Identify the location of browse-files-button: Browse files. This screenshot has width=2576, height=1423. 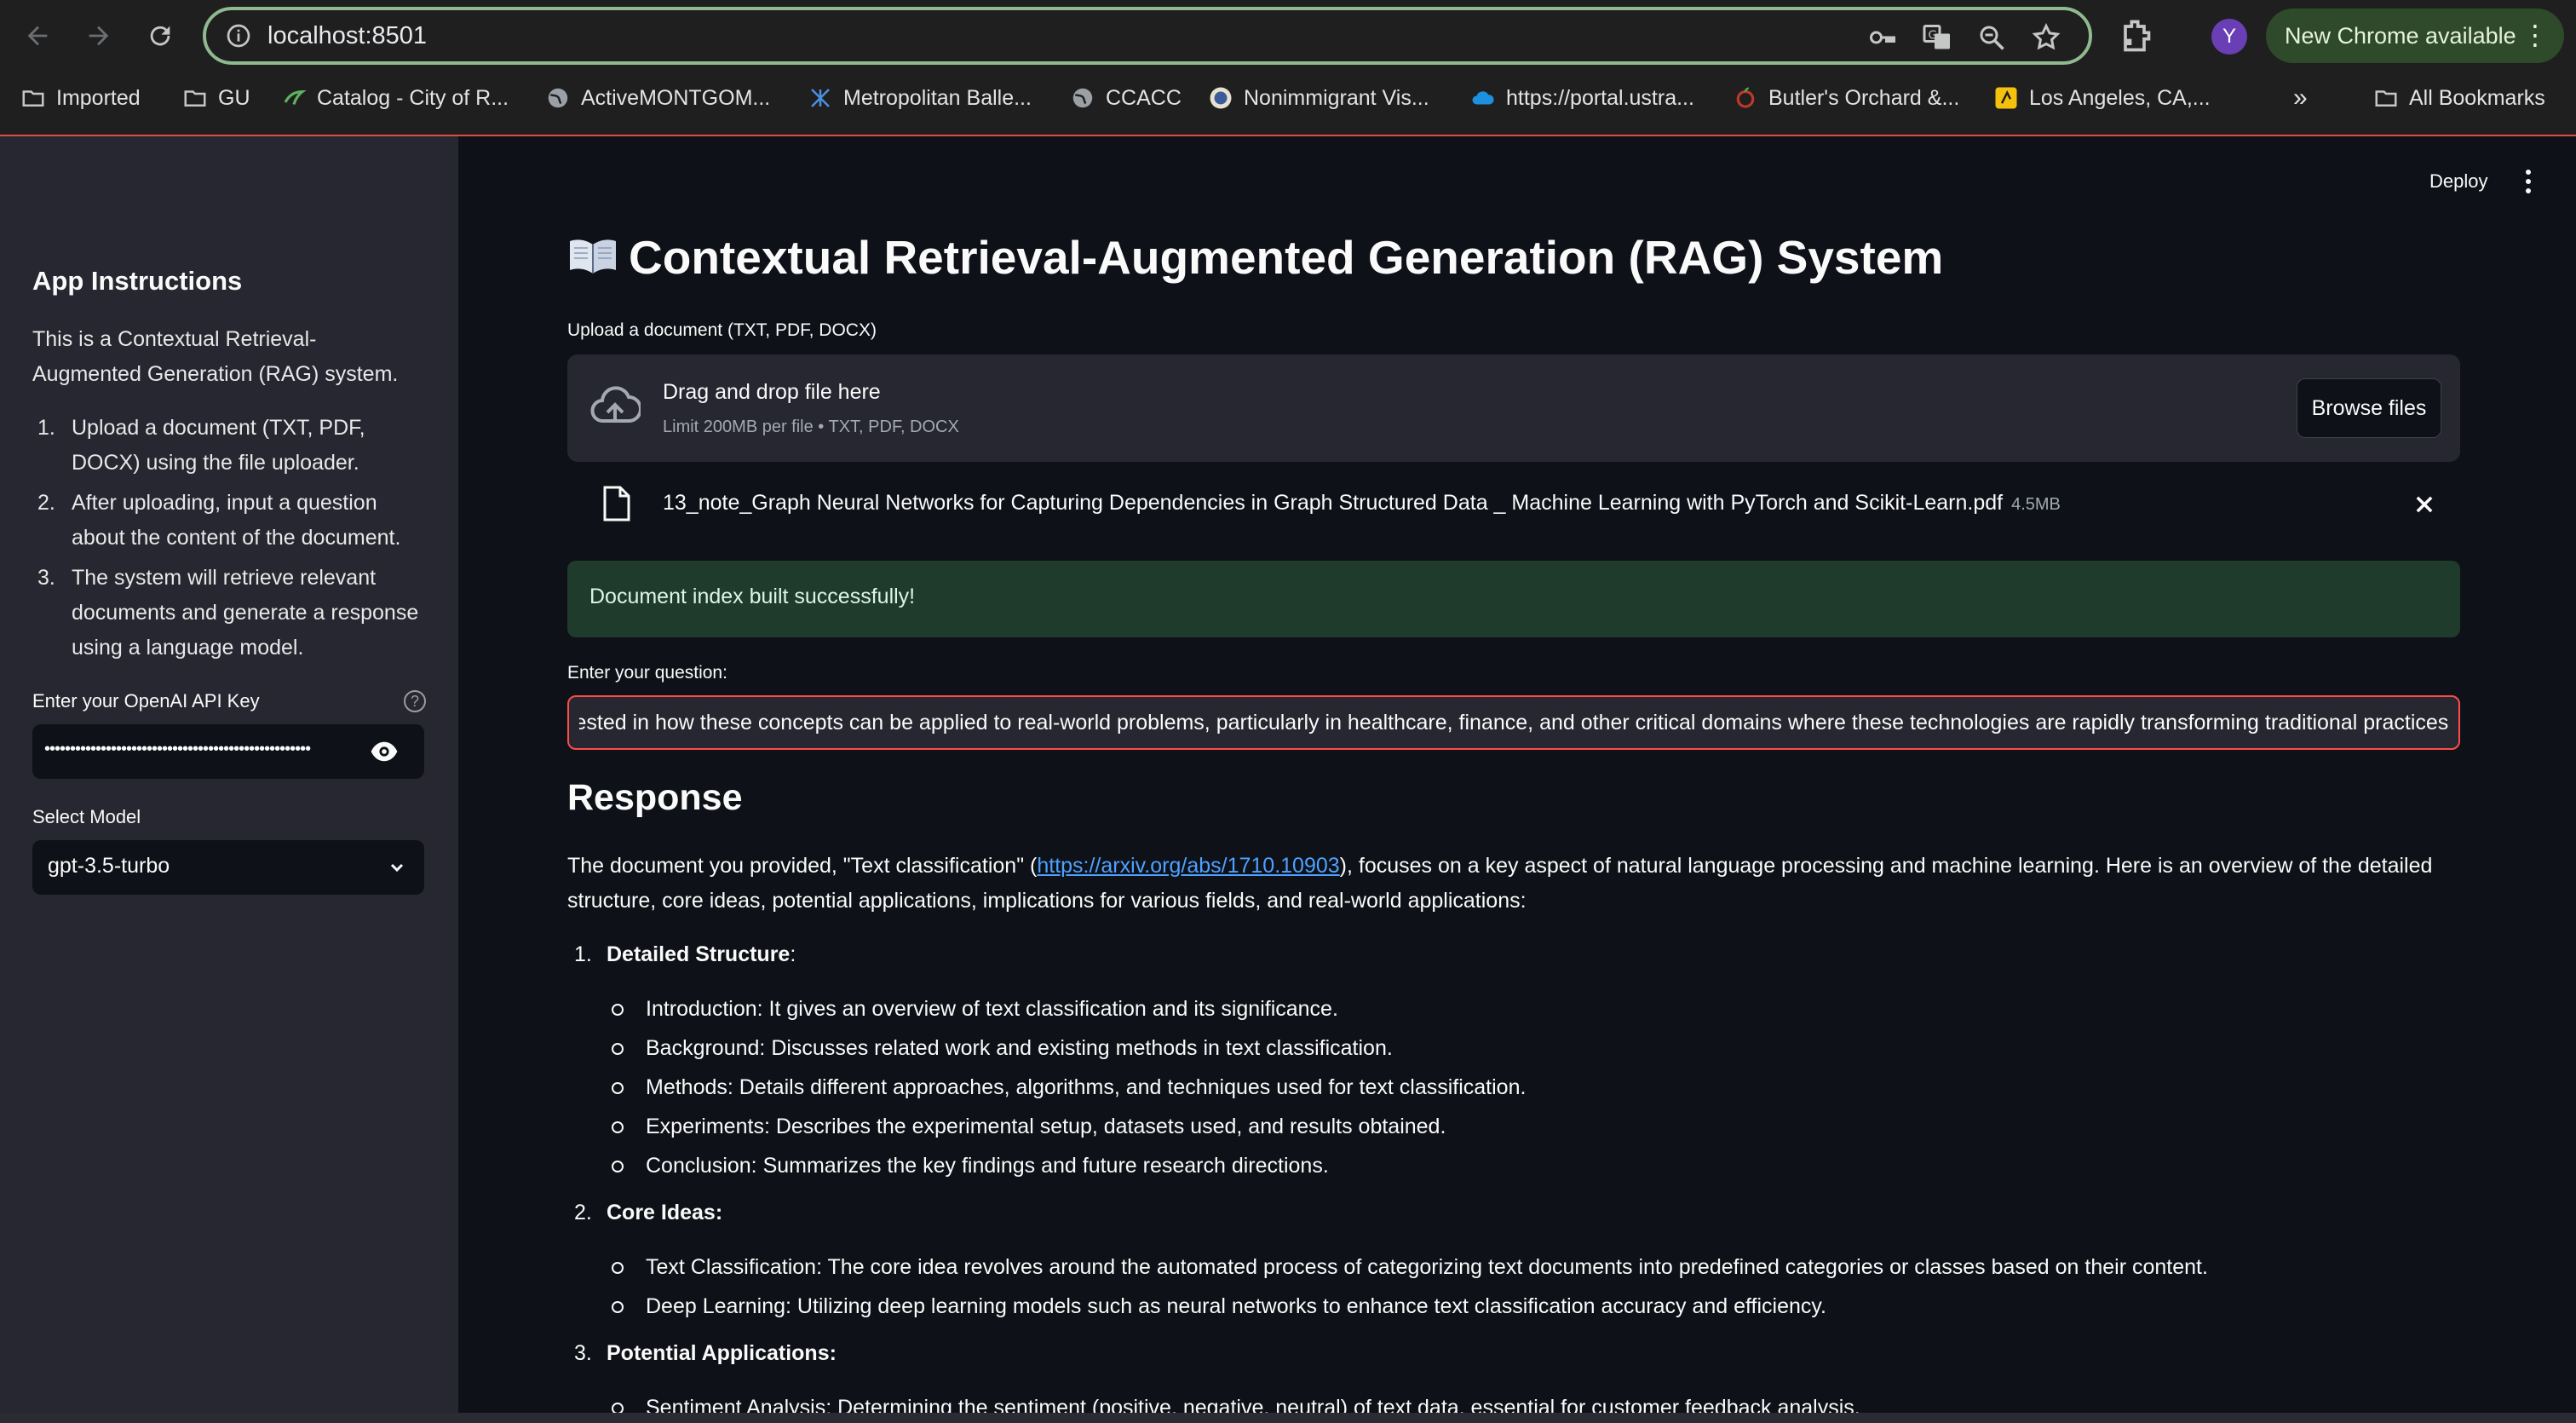
(2369, 408).